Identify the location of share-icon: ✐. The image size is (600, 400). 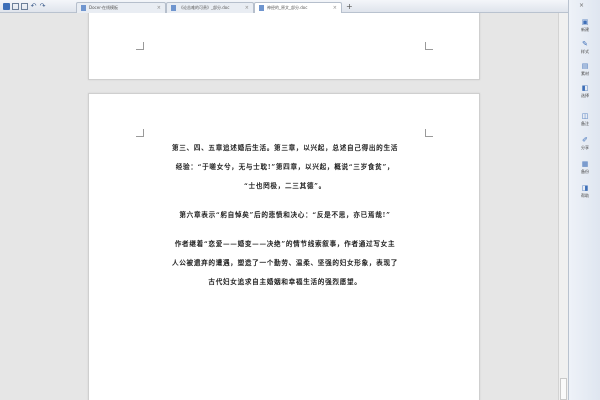
(585, 140).